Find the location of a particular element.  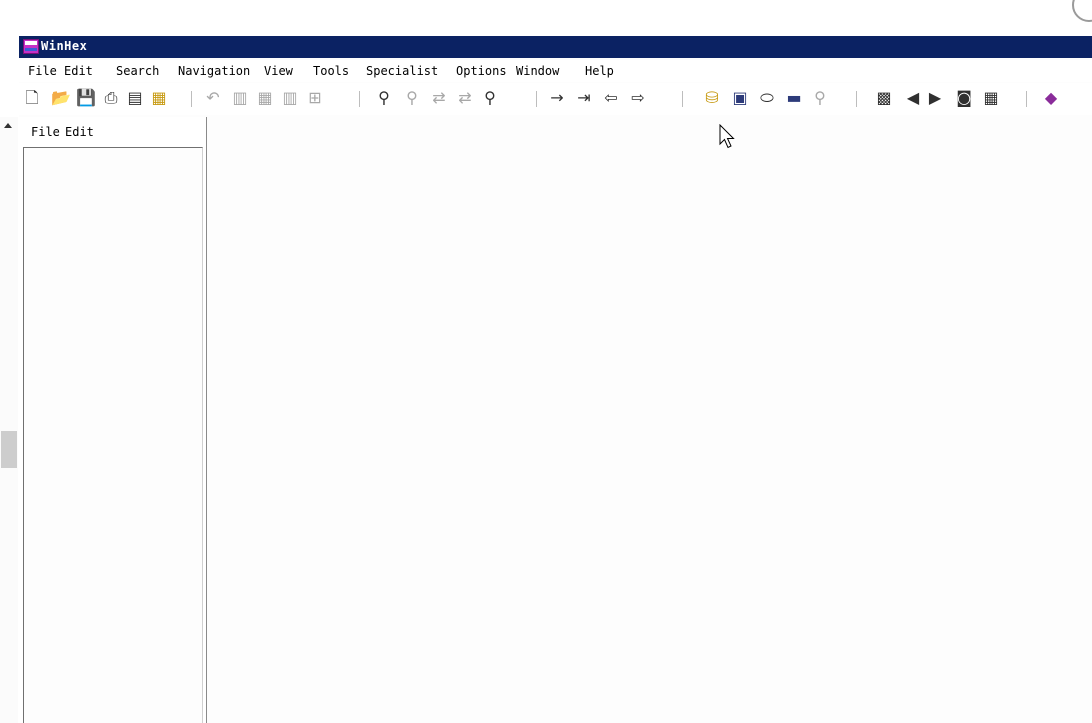

back-icon: ⇦ is located at coordinates (611, 98).